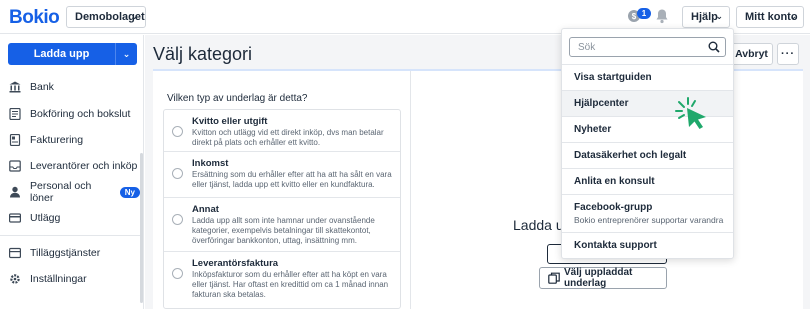 This screenshot has width=810, height=309. What do you see at coordinates (58, 279) in the screenshot?
I see `sidebar-item-label: Inställningar` at bounding box center [58, 279].